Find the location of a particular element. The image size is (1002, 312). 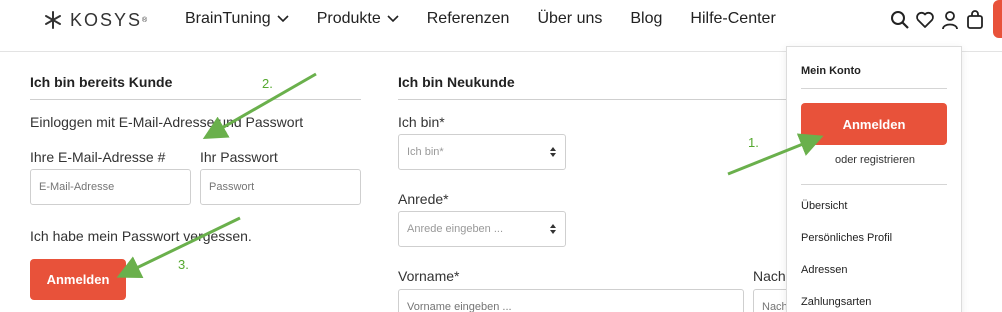

register-link: oder registrieren is located at coordinates (875, 160).